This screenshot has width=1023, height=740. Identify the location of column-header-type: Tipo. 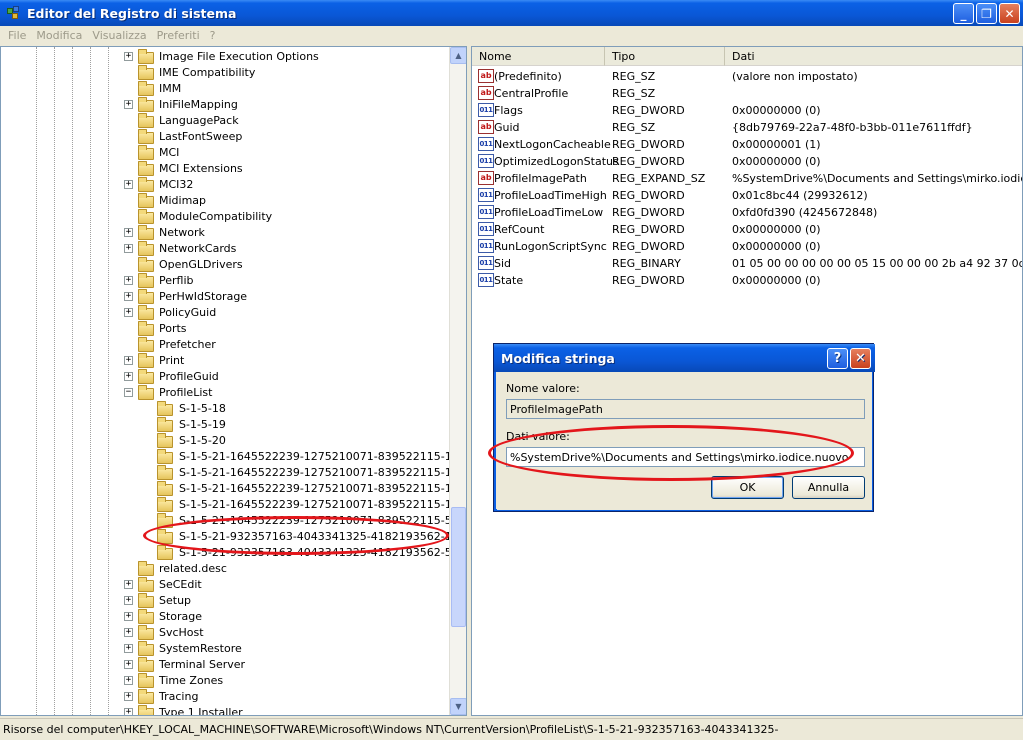
(665, 56).